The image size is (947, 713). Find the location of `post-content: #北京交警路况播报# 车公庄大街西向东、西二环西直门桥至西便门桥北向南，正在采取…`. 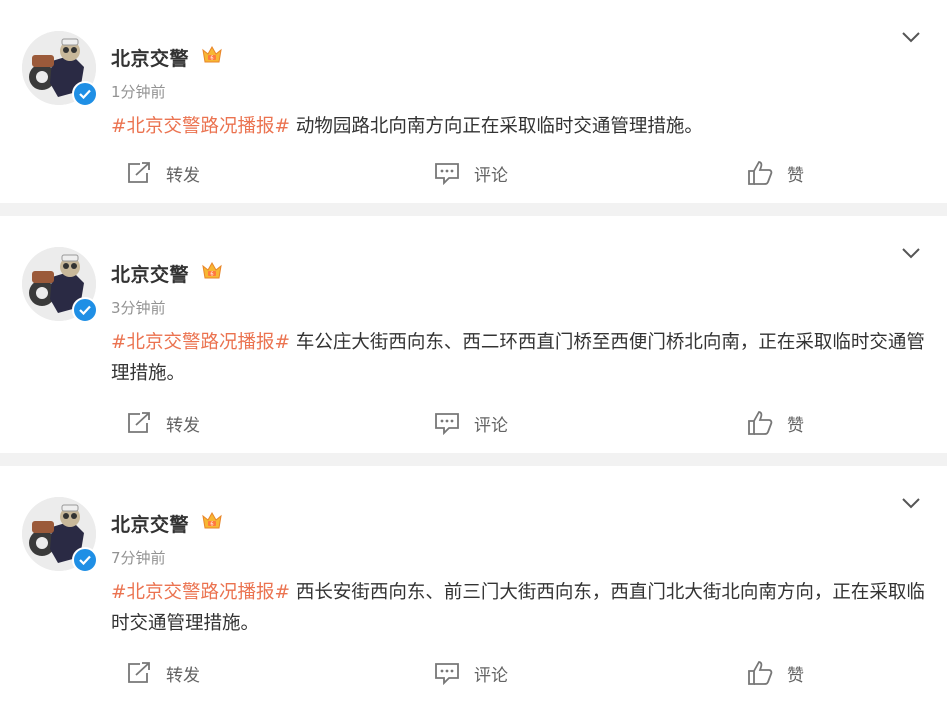

post-content: #北京交警路况播报# 车公庄大街西向东、西二环西直门桥至西便门桥北向南，正在采取… is located at coordinates (518, 358).